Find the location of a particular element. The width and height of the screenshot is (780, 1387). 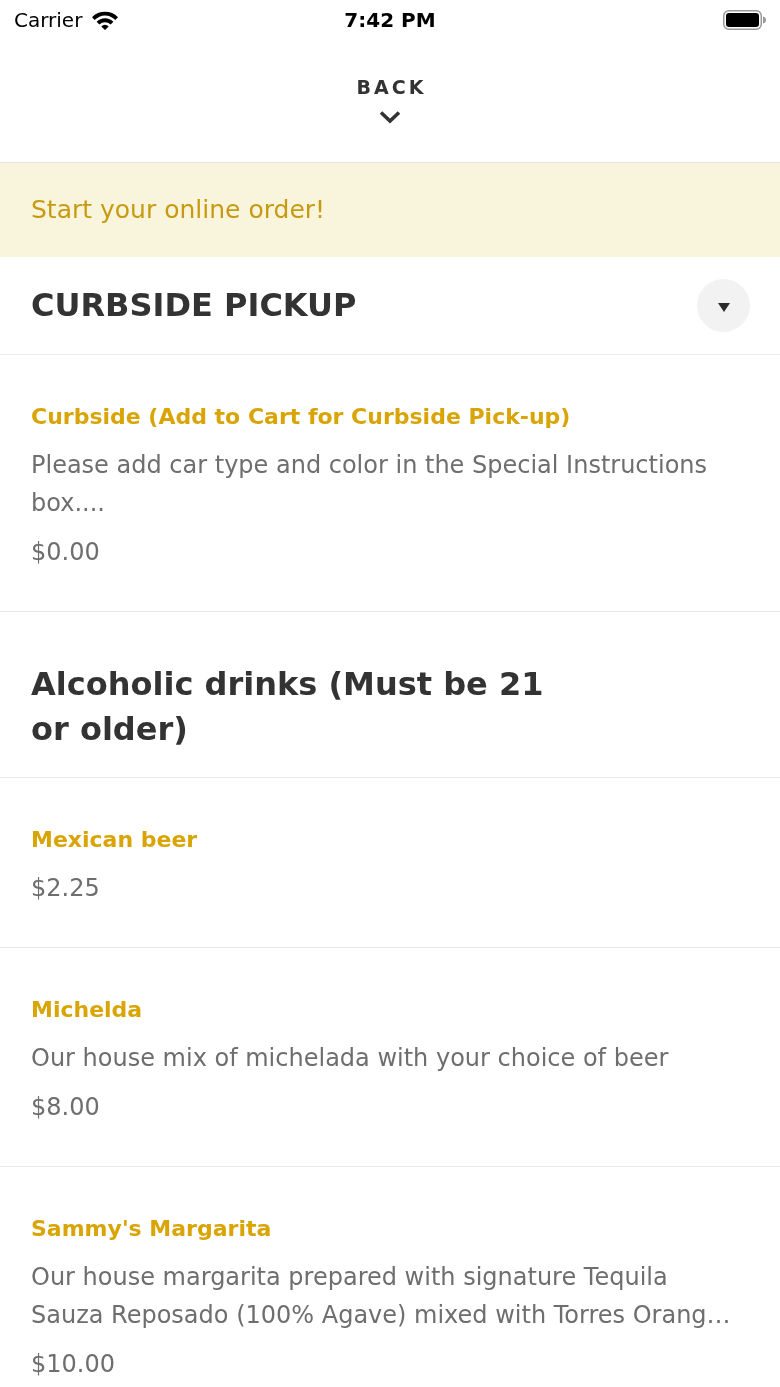

back-label: BACK is located at coordinates (391, 87).